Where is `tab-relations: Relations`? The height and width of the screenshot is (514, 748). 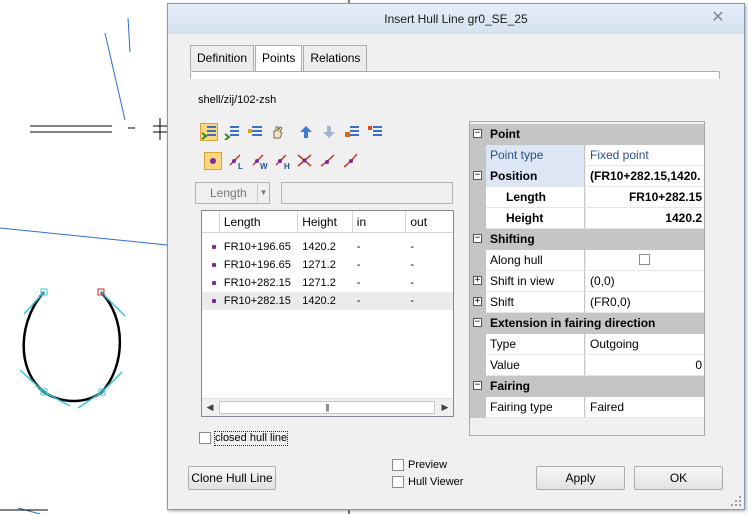 tab-relations: Relations is located at coordinates (335, 58).